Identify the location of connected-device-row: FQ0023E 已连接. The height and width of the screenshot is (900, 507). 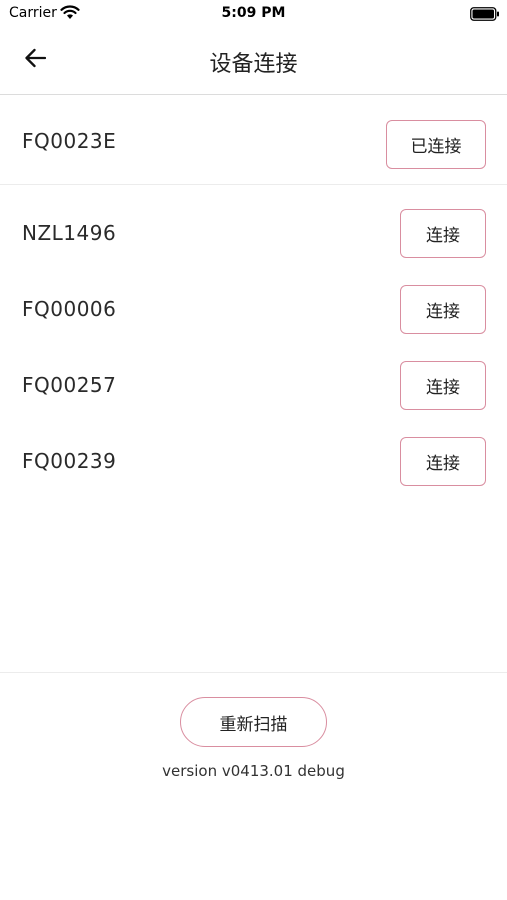
(253, 140).